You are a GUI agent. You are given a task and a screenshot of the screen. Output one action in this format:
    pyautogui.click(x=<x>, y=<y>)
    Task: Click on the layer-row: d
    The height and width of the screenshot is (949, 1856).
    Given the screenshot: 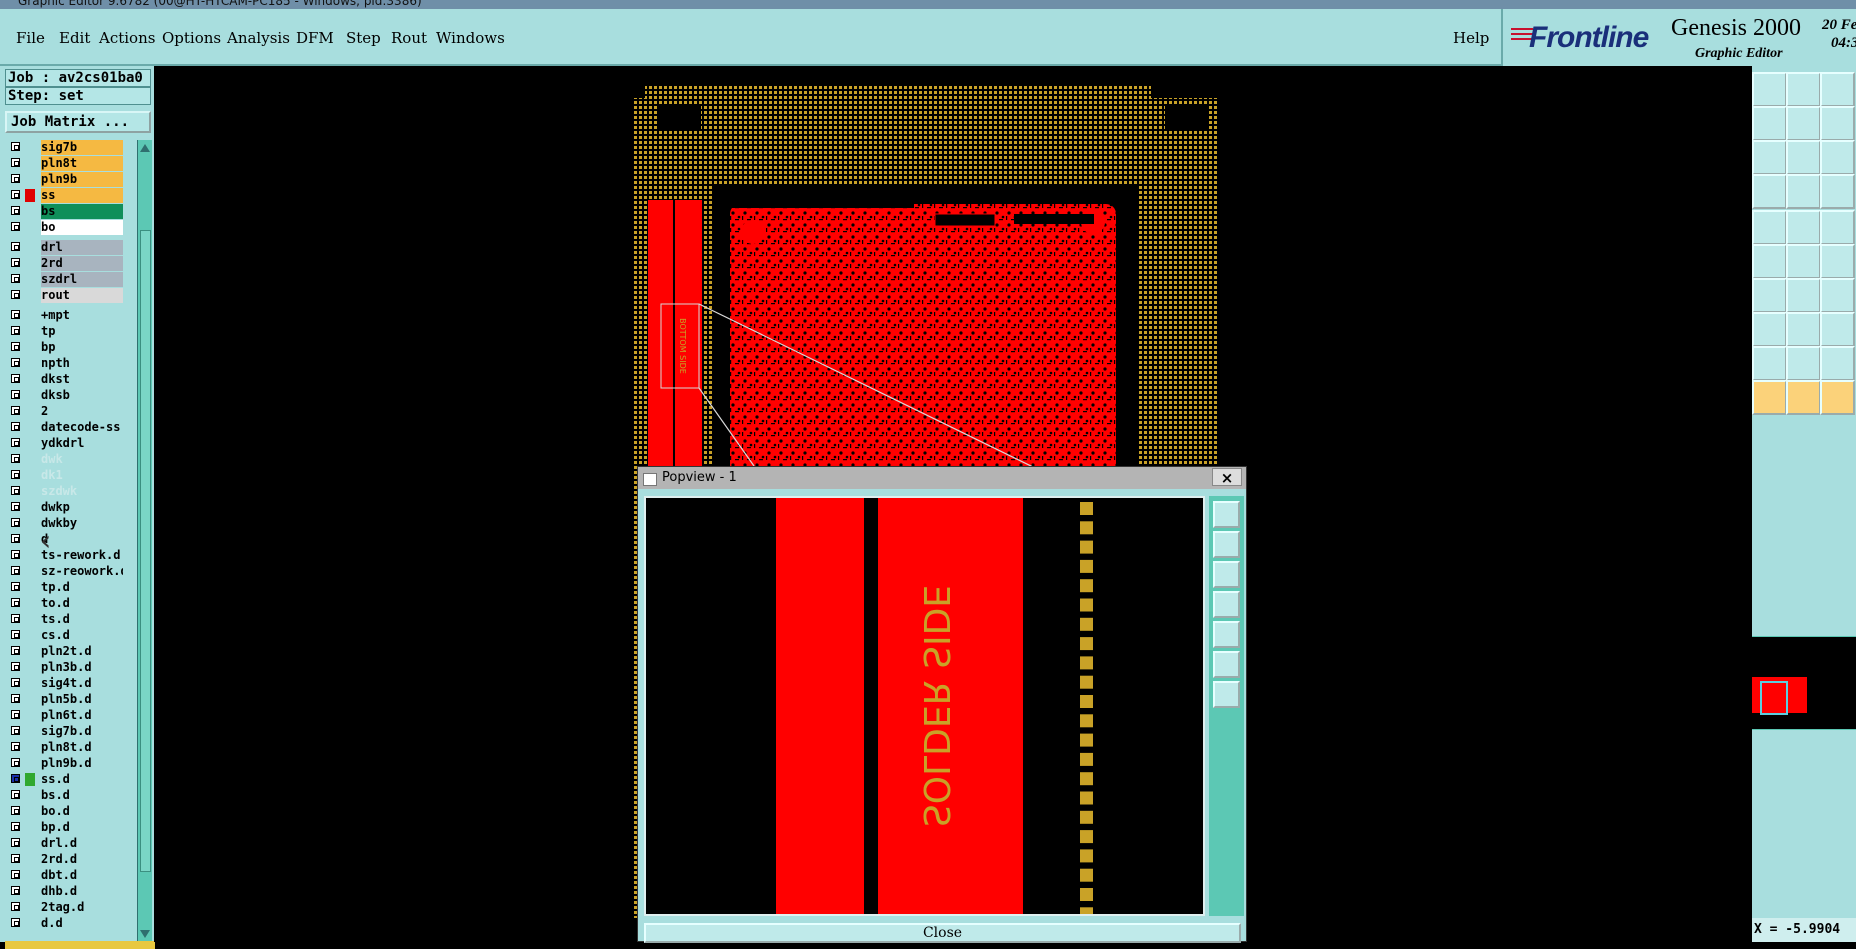 What is the action you would take?
    pyautogui.click(x=64, y=539)
    